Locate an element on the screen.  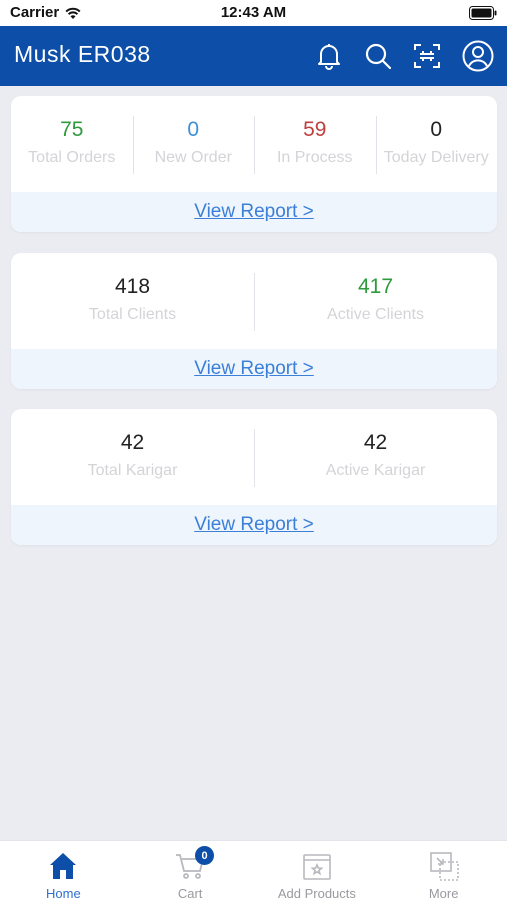
tab-label: Cart is located at coordinates (190, 893).